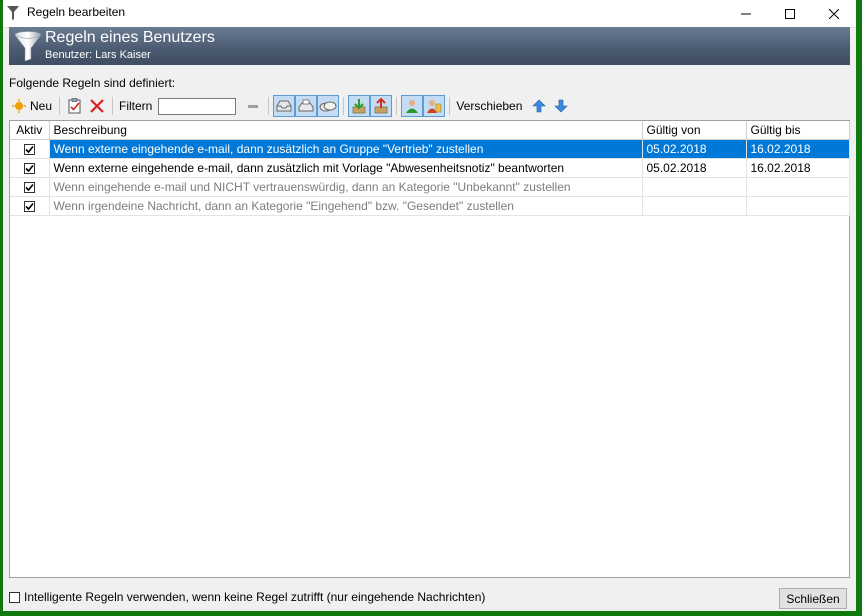  I want to click on group-rule-icon, so click(434, 106).